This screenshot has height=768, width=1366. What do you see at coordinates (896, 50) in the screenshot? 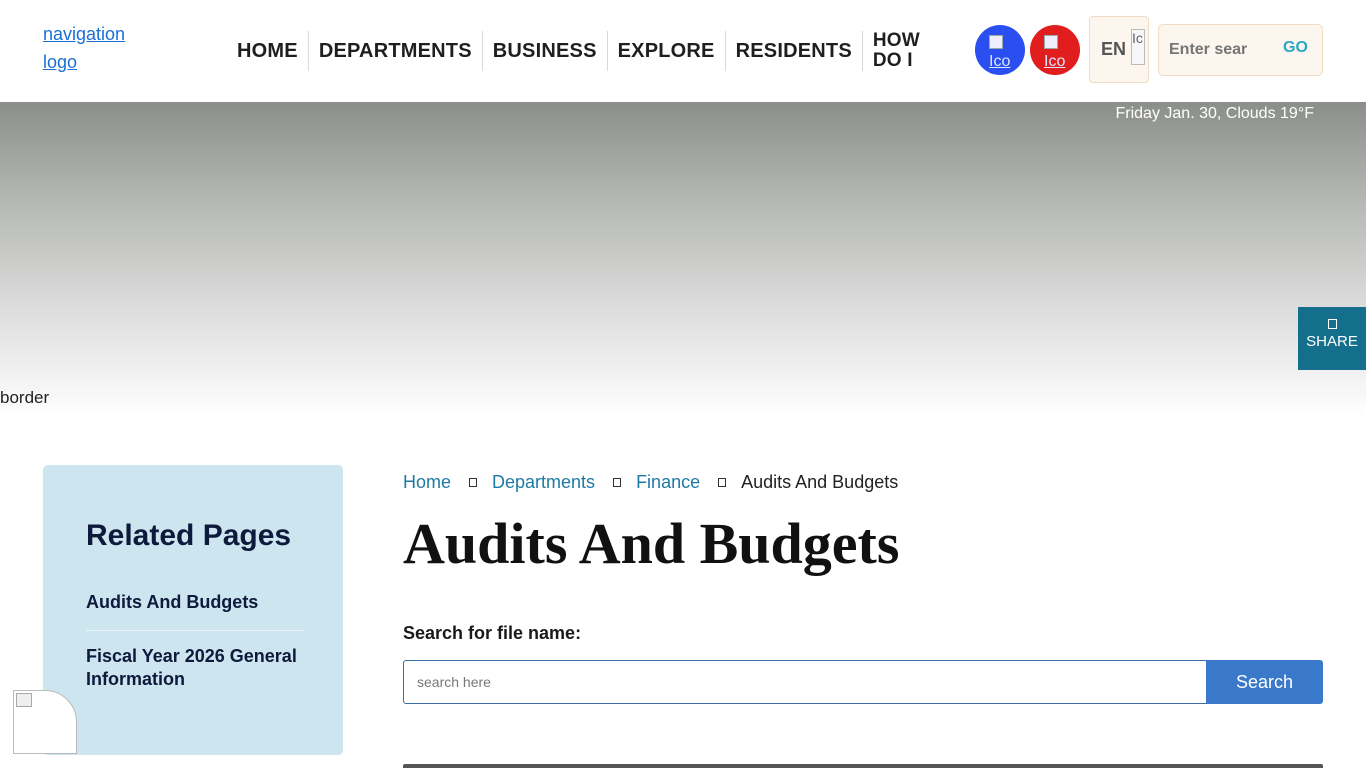
I see `nav-how-do-i-label: HOW DO I` at bounding box center [896, 50].